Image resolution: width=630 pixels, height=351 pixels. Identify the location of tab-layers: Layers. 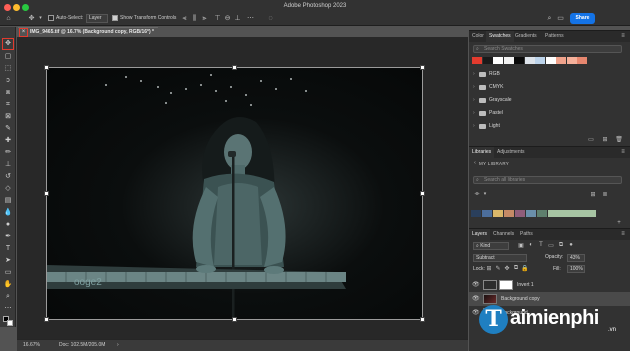
(480, 234).